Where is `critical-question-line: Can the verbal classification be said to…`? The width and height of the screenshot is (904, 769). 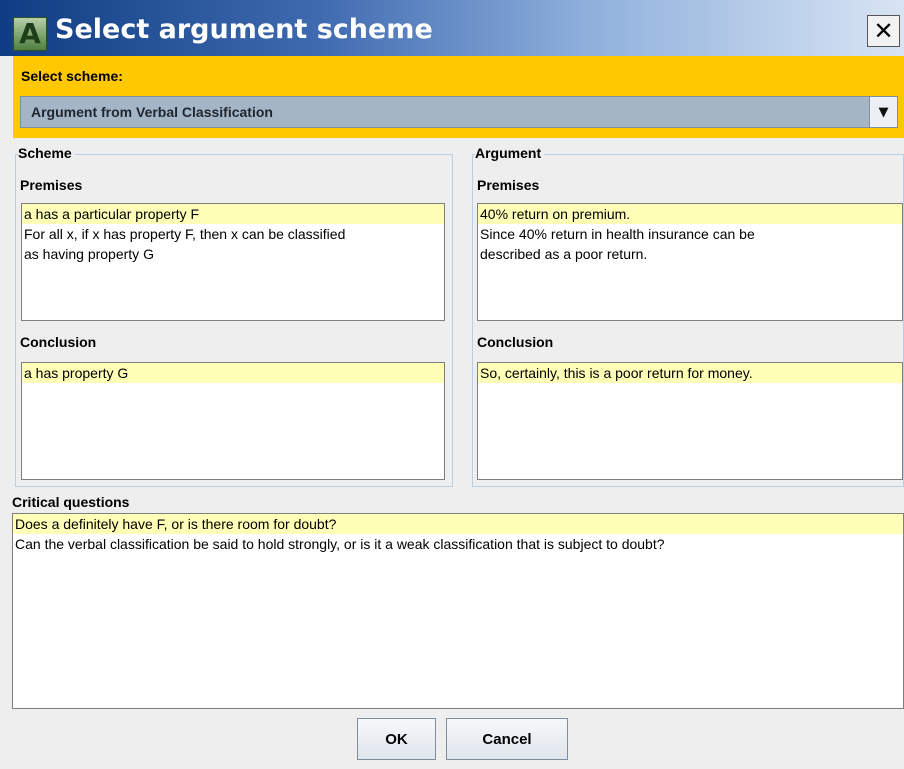 critical-question-line: Can the verbal classification be said to… is located at coordinates (340, 544).